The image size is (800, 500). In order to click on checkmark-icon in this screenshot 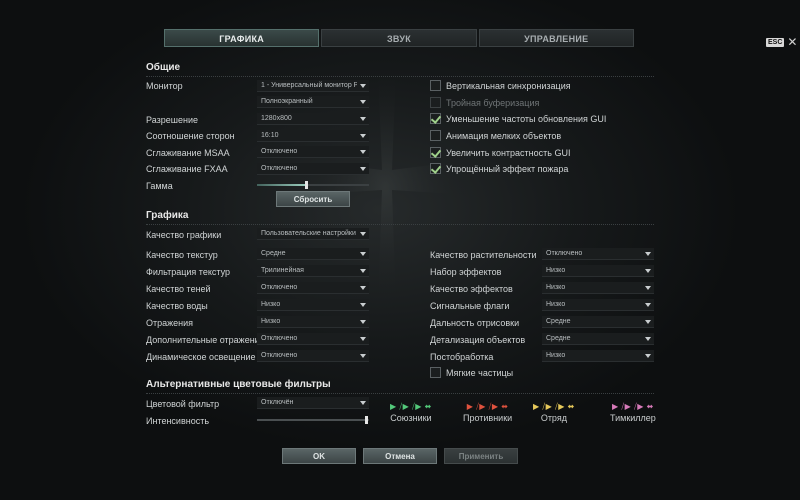, I will do `click(436, 118)`.